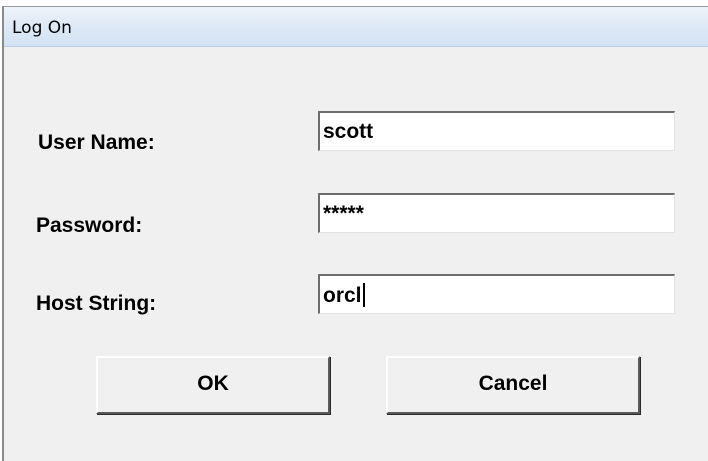 The height and width of the screenshot is (461, 708). I want to click on password-field: *****, so click(496, 213).